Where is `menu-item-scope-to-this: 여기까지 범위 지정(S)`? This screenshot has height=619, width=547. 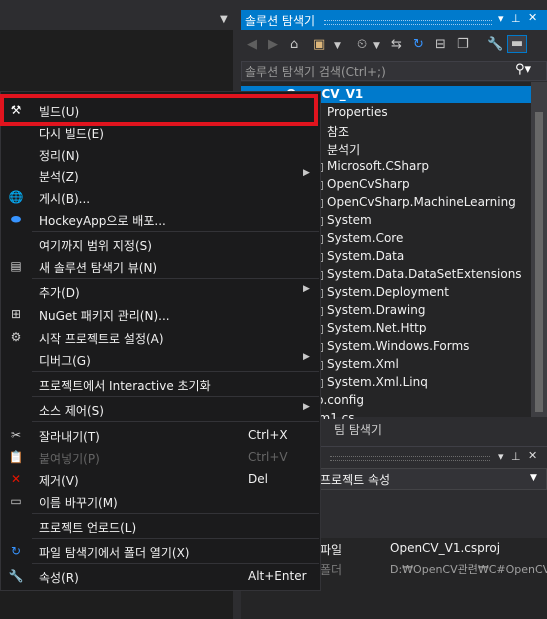
menu-item-scope-to-this: 여기까지 범위 지정(S) is located at coordinates (160, 244).